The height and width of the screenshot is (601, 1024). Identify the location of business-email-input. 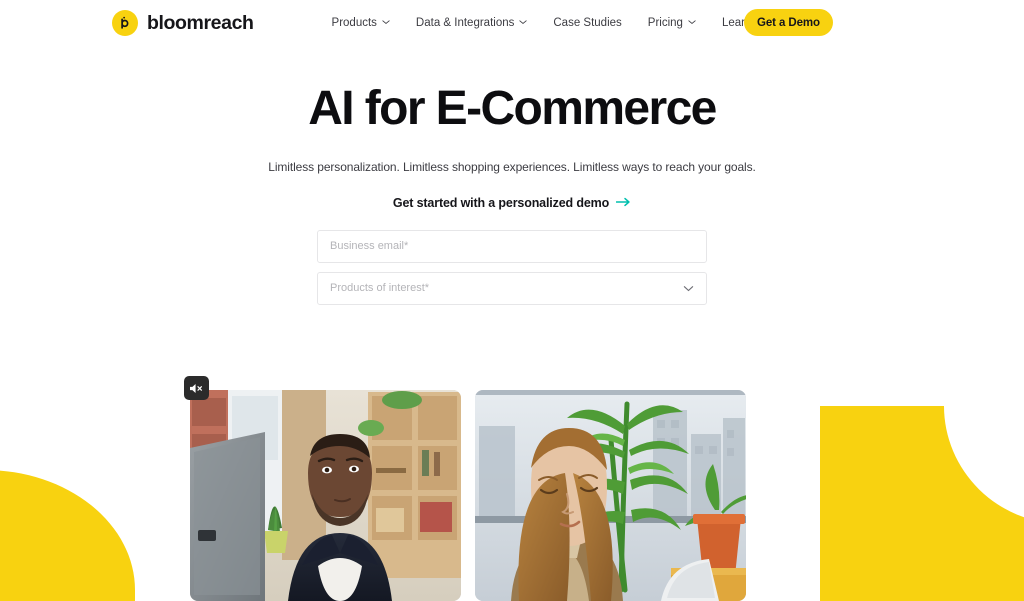
(512, 246).